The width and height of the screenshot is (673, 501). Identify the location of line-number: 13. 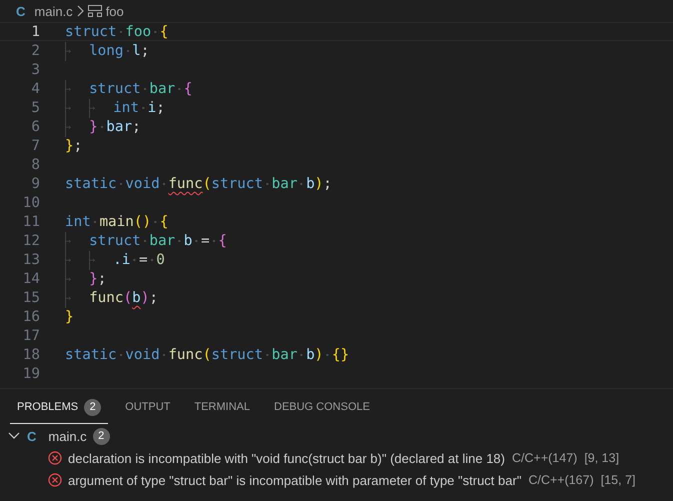
(31, 259).